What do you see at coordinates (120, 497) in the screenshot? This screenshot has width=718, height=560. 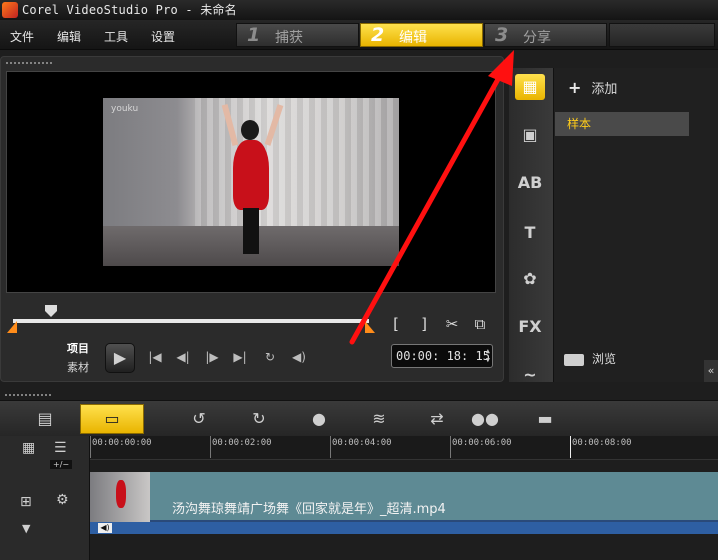 I see `clip-thumbnail` at bounding box center [120, 497].